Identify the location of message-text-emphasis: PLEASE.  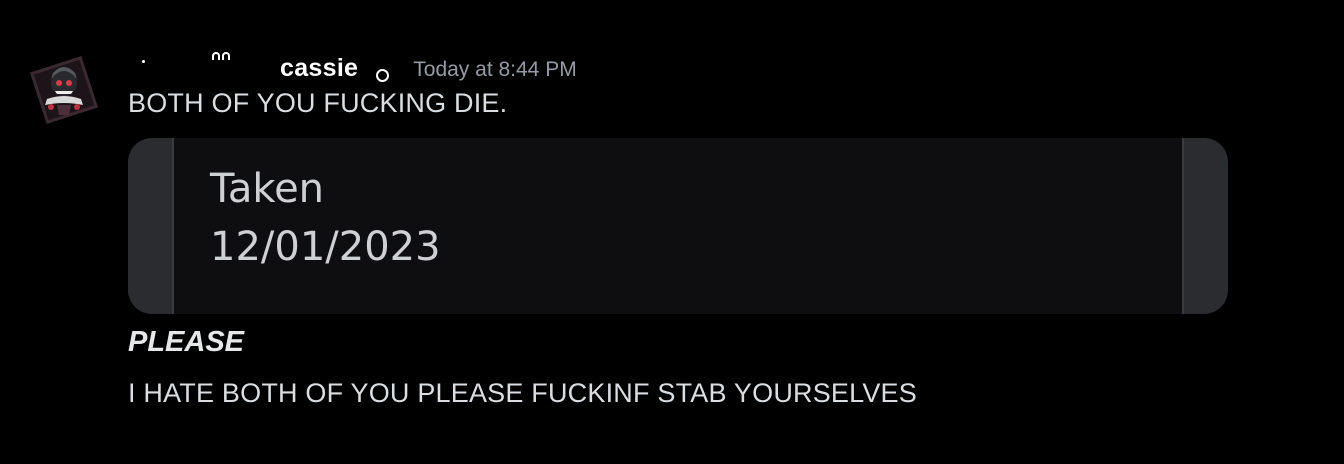
(186, 342).